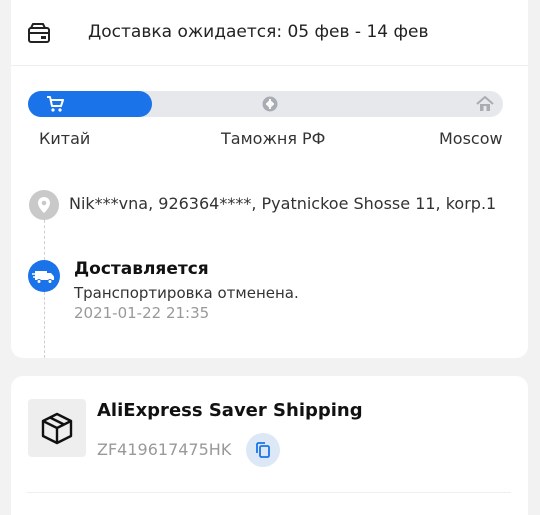 Image resolution: width=540 pixels, height=515 pixels. What do you see at coordinates (471, 138) in the screenshot?
I see `step-label-destination: Moscow` at bounding box center [471, 138].